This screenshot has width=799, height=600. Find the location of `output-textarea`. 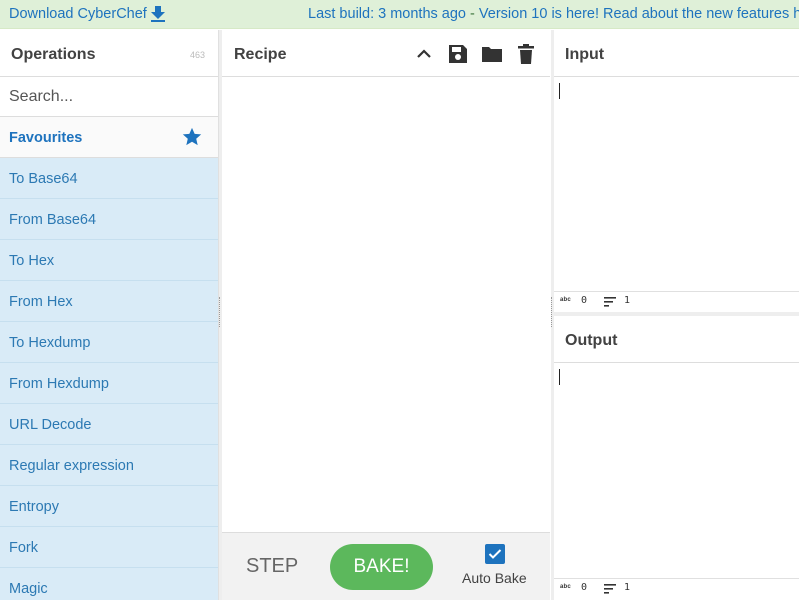

output-textarea is located at coordinates (676, 471).